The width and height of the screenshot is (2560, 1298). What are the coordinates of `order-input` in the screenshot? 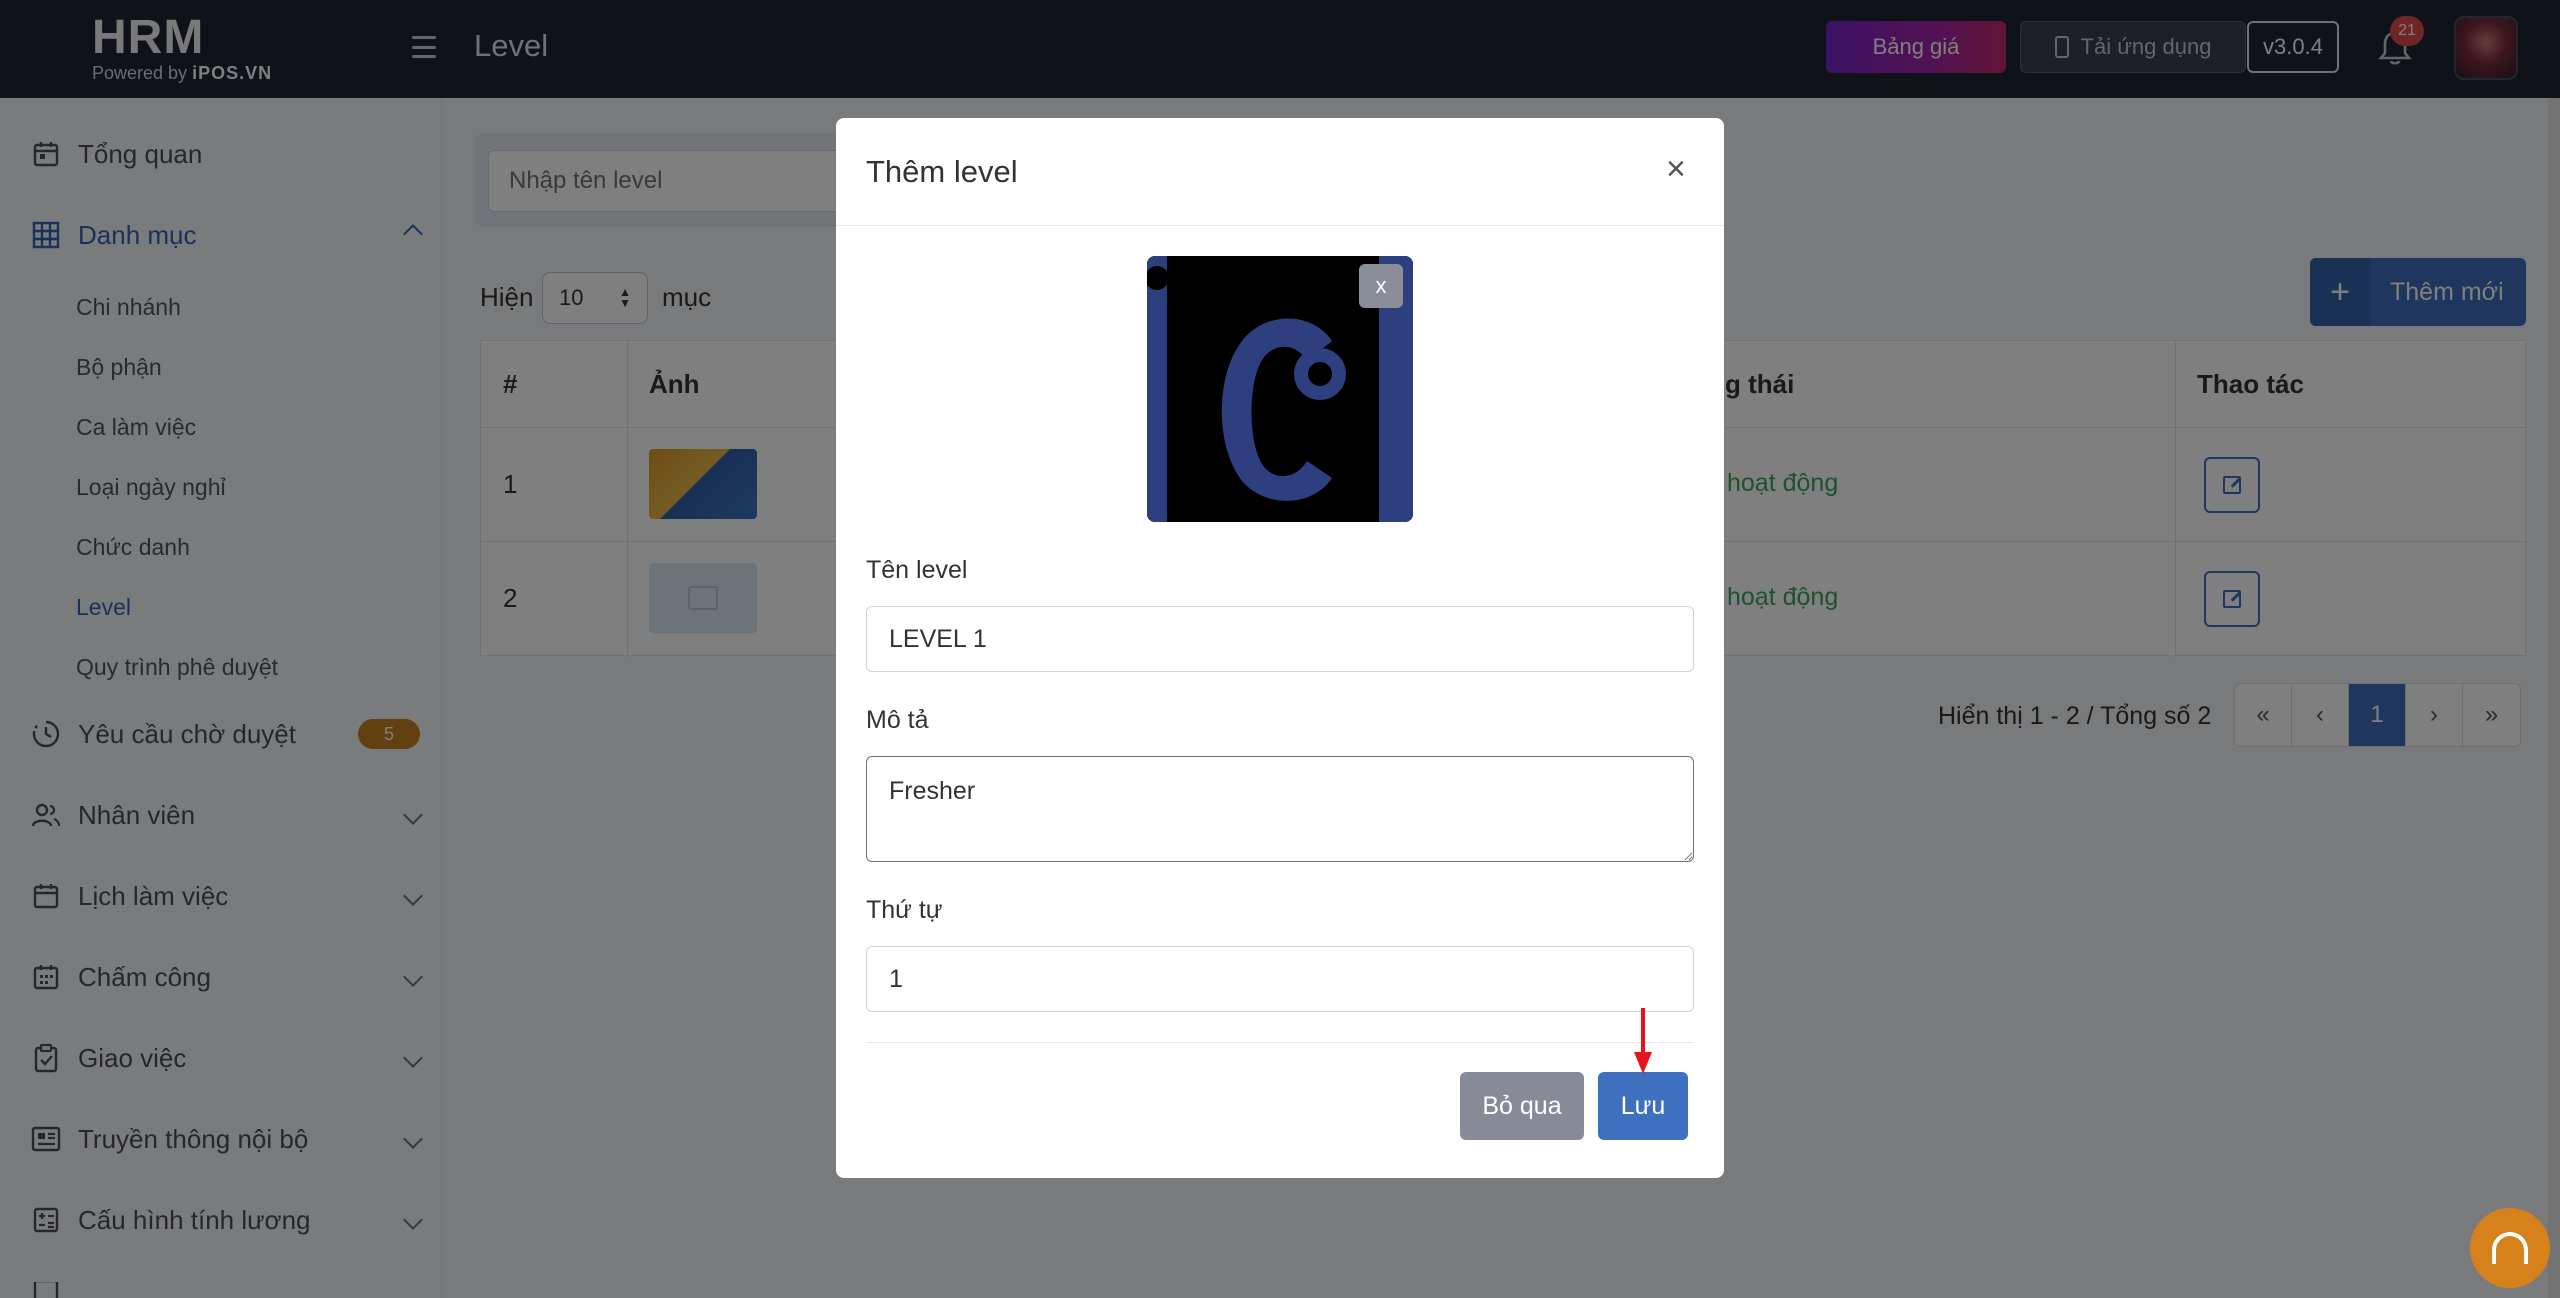 It's located at (1280, 979).